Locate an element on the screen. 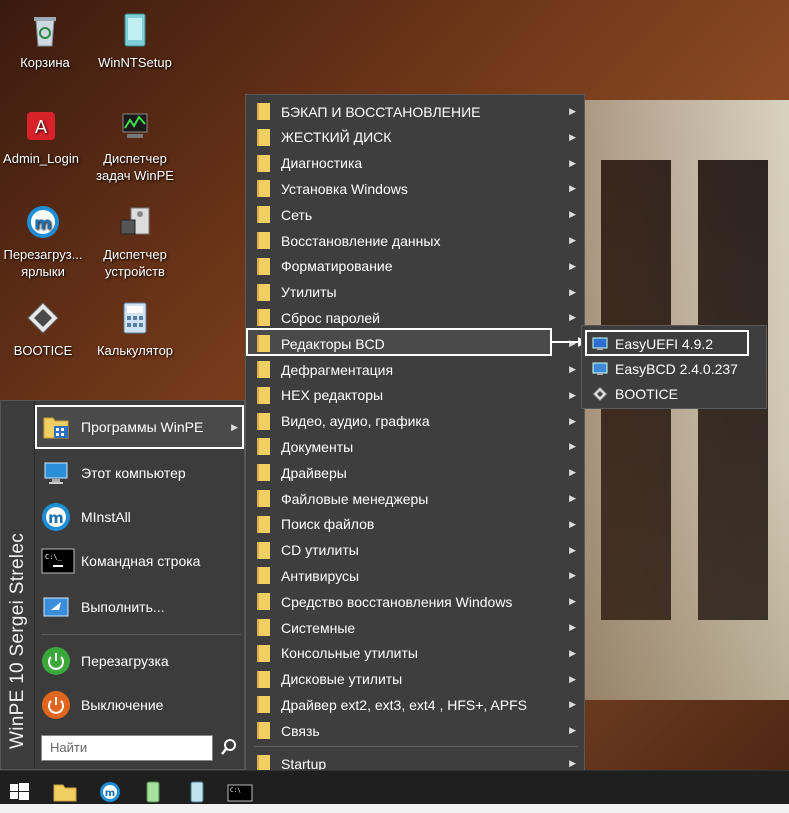  cmd-item: C:\_ Командная строка is located at coordinates (140, 561).